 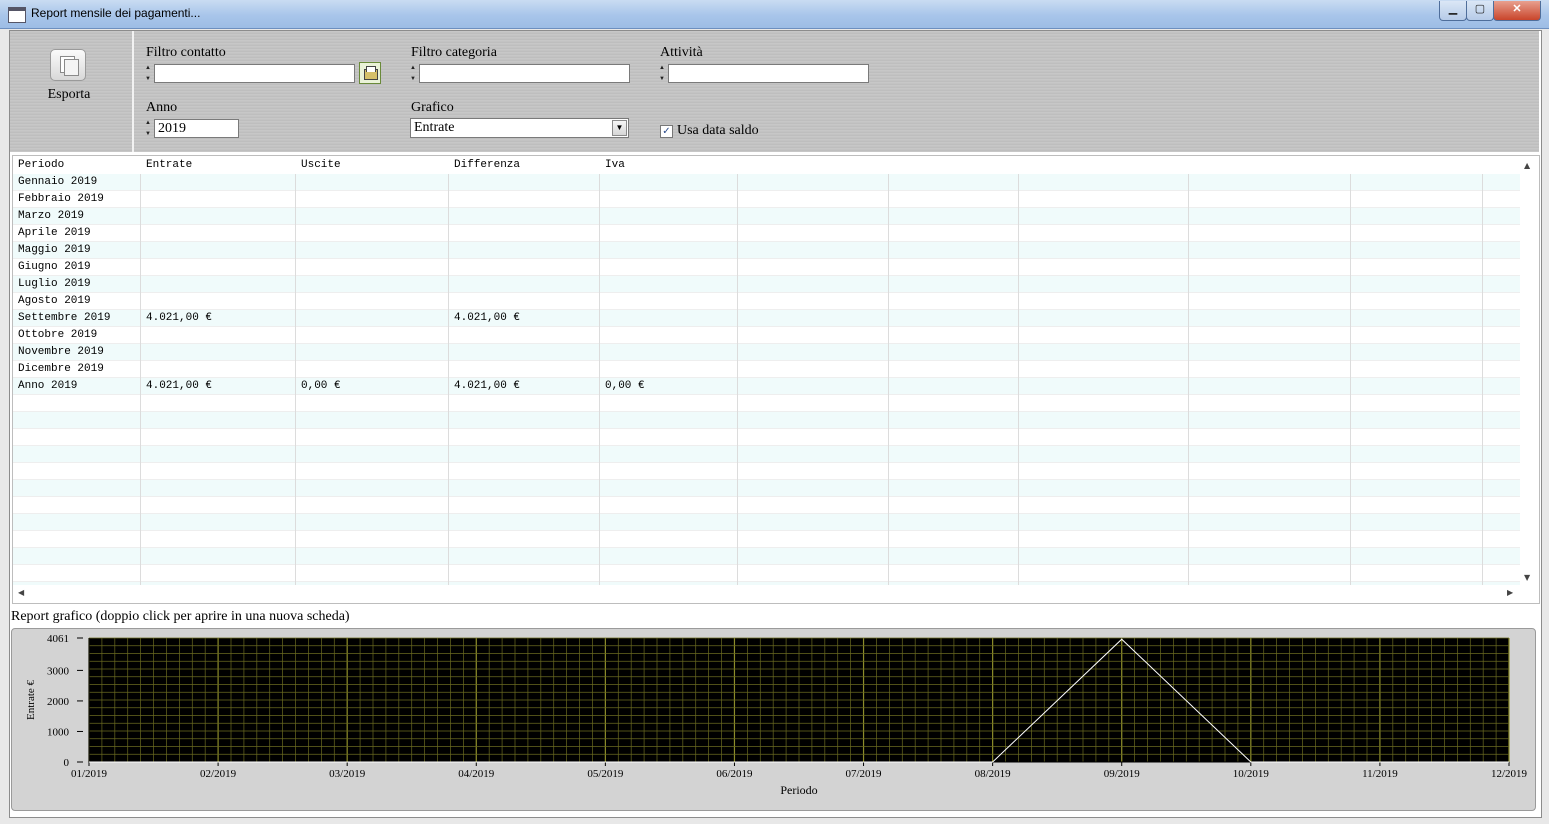 What do you see at coordinates (196, 128) in the screenshot?
I see `year-input: 2019` at bounding box center [196, 128].